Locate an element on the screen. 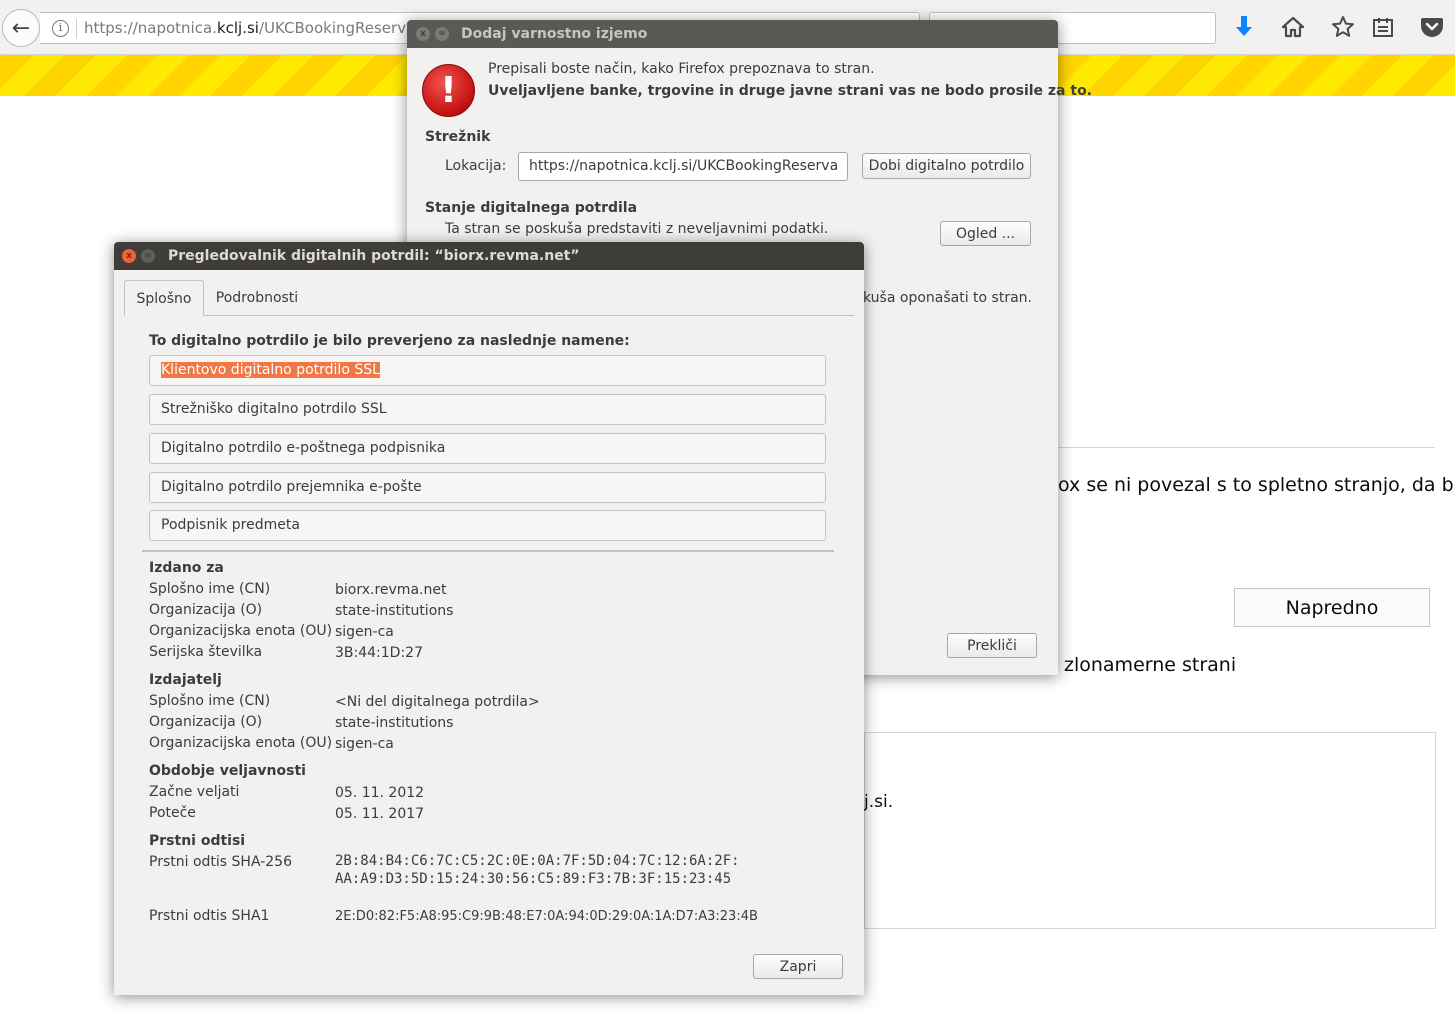 Image resolution: width=1455 pixels, height=1013 pixels. page-divider is located at coordinates (1246, 447).